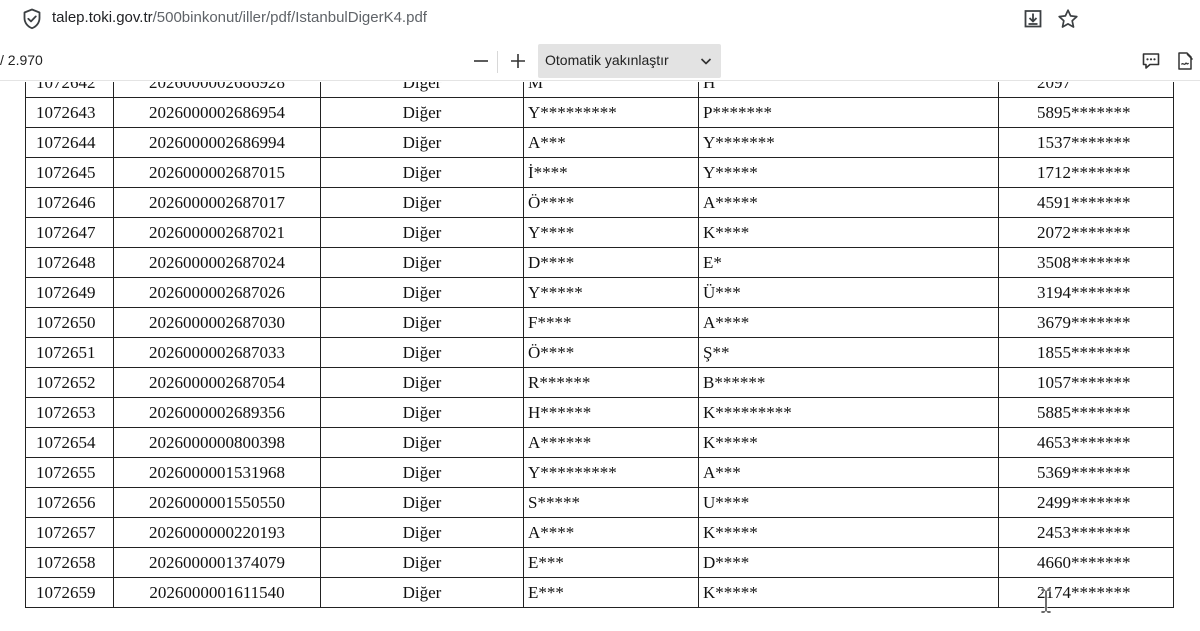 The image size is (1200, 631). I want to click on zoom-select: Otomatik yakınlaştır, so click(629, 61).